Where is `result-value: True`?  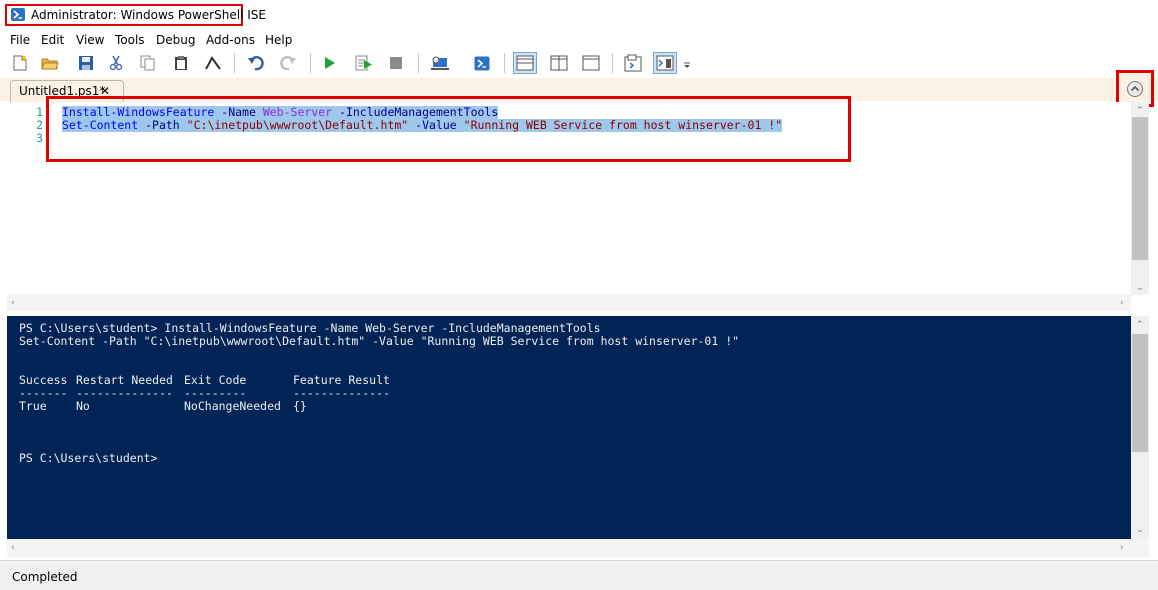
result-value: True is located at coordinates (33, 406).